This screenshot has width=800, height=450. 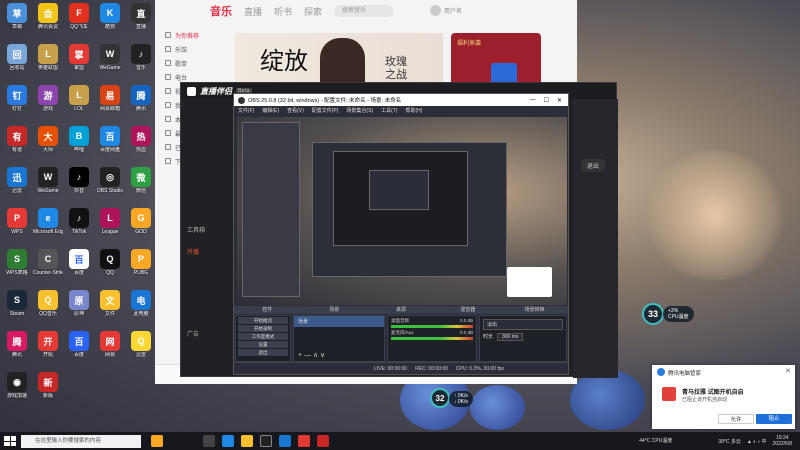 What do you see at coordinates (79, 303) in the screenshot?
I see `desktop-icon: 原原神` at bounding box center [79, 303].